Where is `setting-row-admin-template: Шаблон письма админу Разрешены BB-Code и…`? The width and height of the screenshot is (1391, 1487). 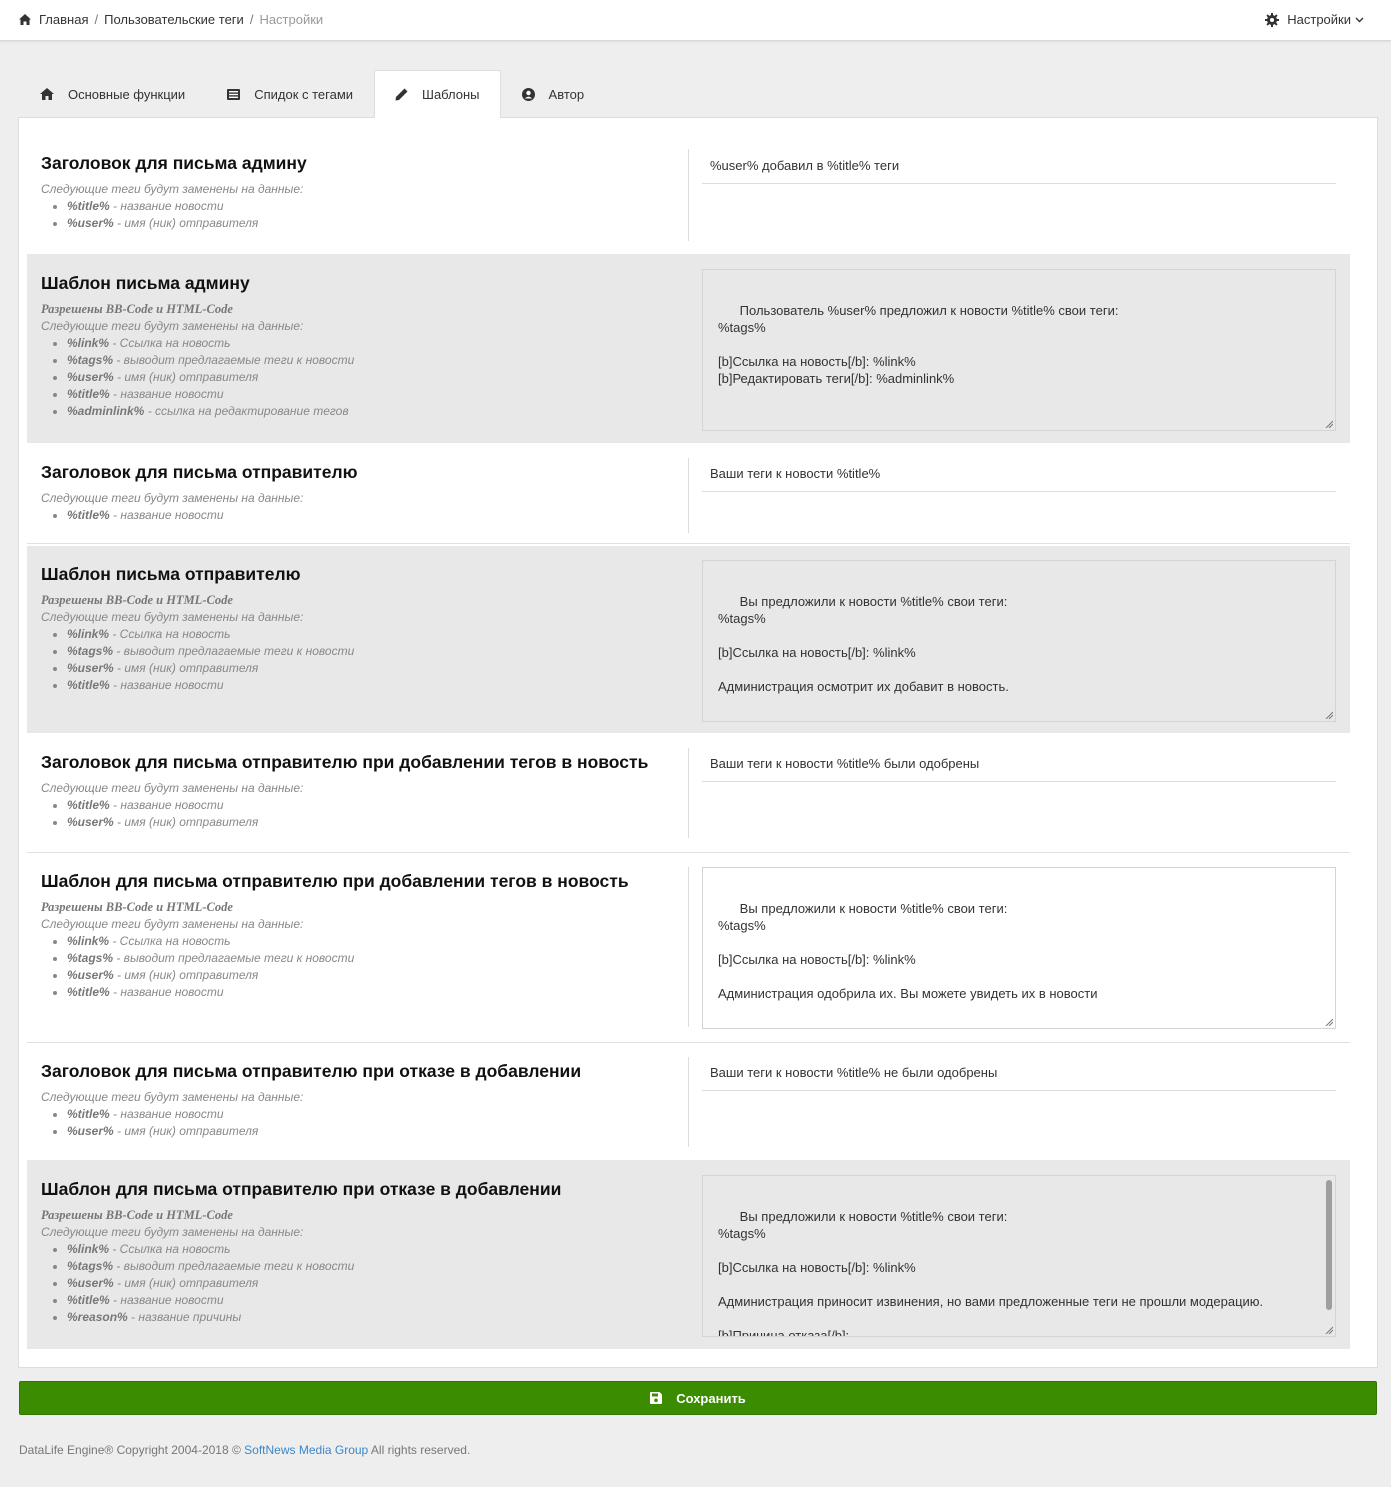
setting-row-admin-template: Шаблон письма админу Разрешены BB-Code и… is located at coordinates (688, 348).